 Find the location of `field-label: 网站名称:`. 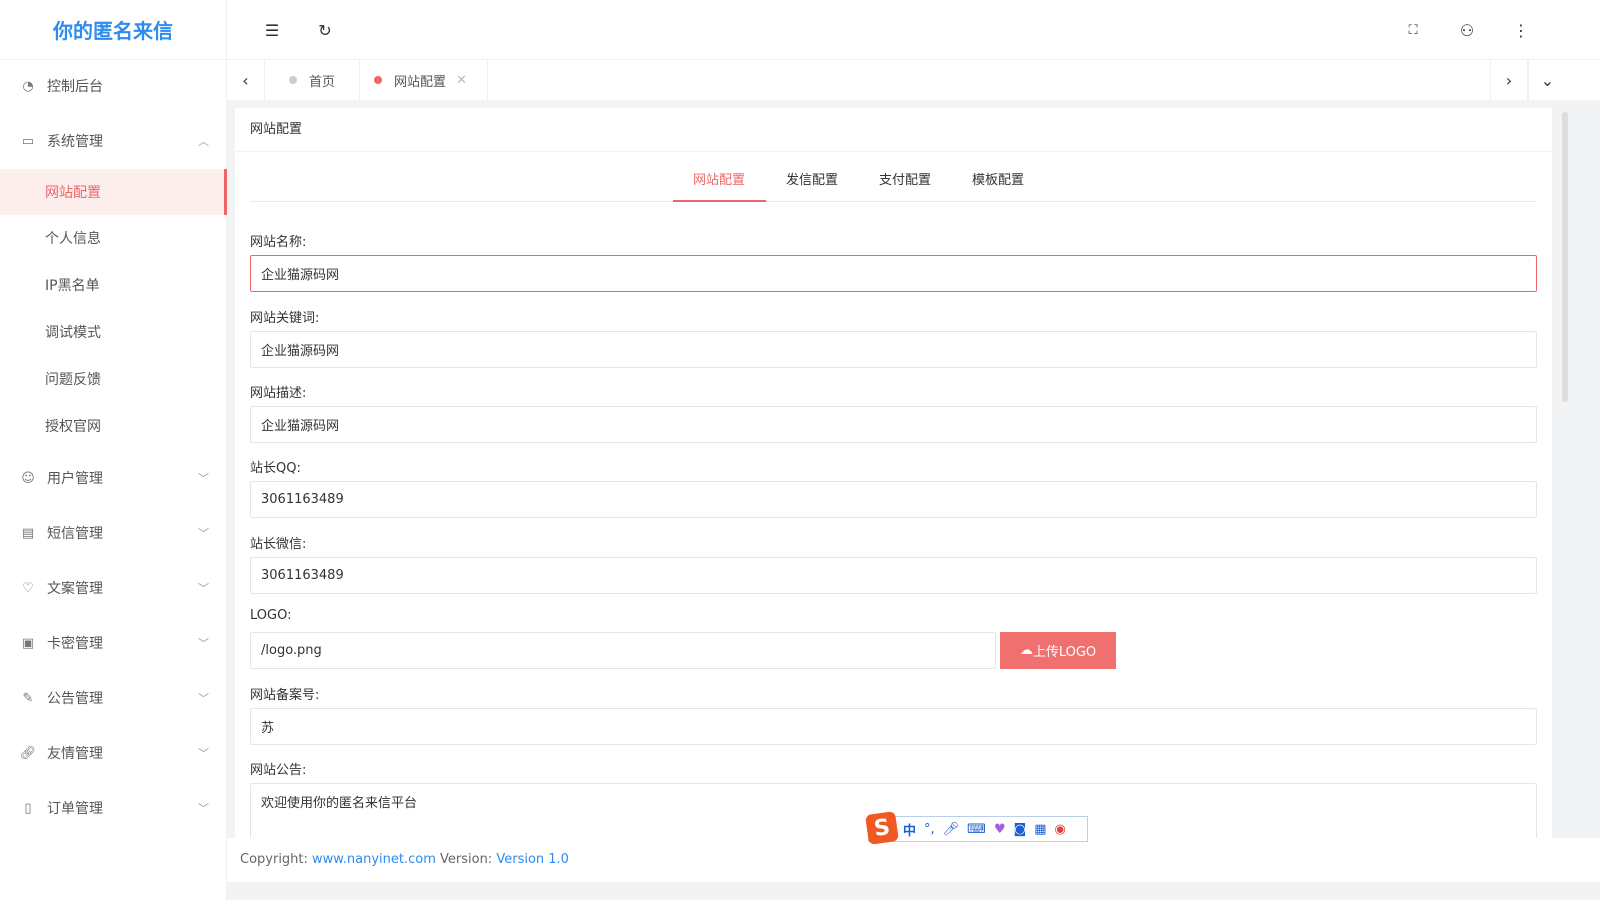

field-label: 网站名称: is located at coordinates (278, 242).